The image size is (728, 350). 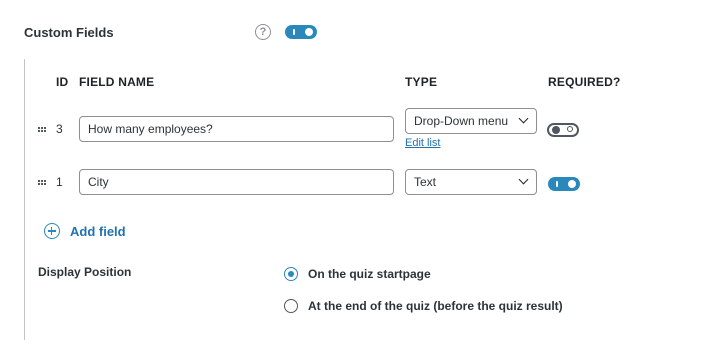 What do you see at coordinates (369, 274) in the screenshot?
I see `radio-label: On the quiz startpage` at bounding box center [369, 274].